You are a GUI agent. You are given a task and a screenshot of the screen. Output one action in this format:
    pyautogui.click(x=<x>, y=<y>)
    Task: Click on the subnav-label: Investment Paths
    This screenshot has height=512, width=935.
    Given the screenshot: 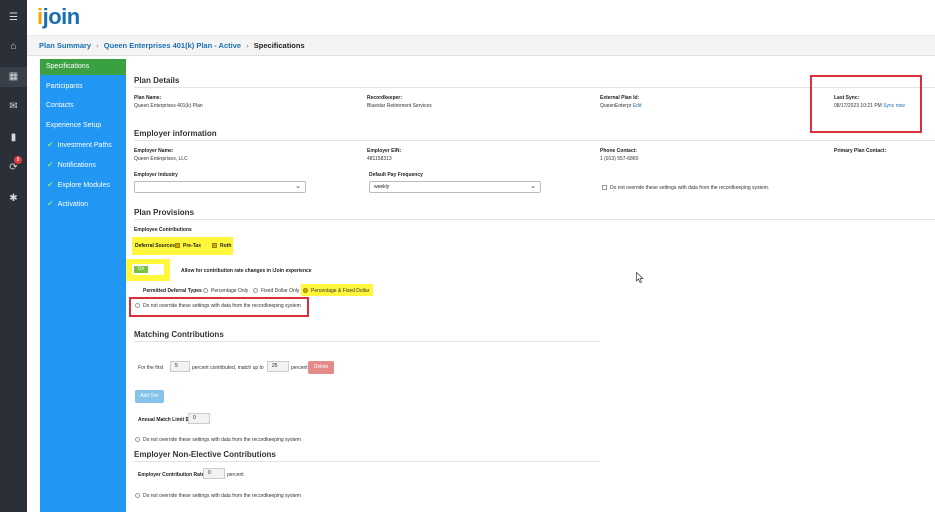 What is the action you would take?
    pyautogui.click(x=84, y=145)
    